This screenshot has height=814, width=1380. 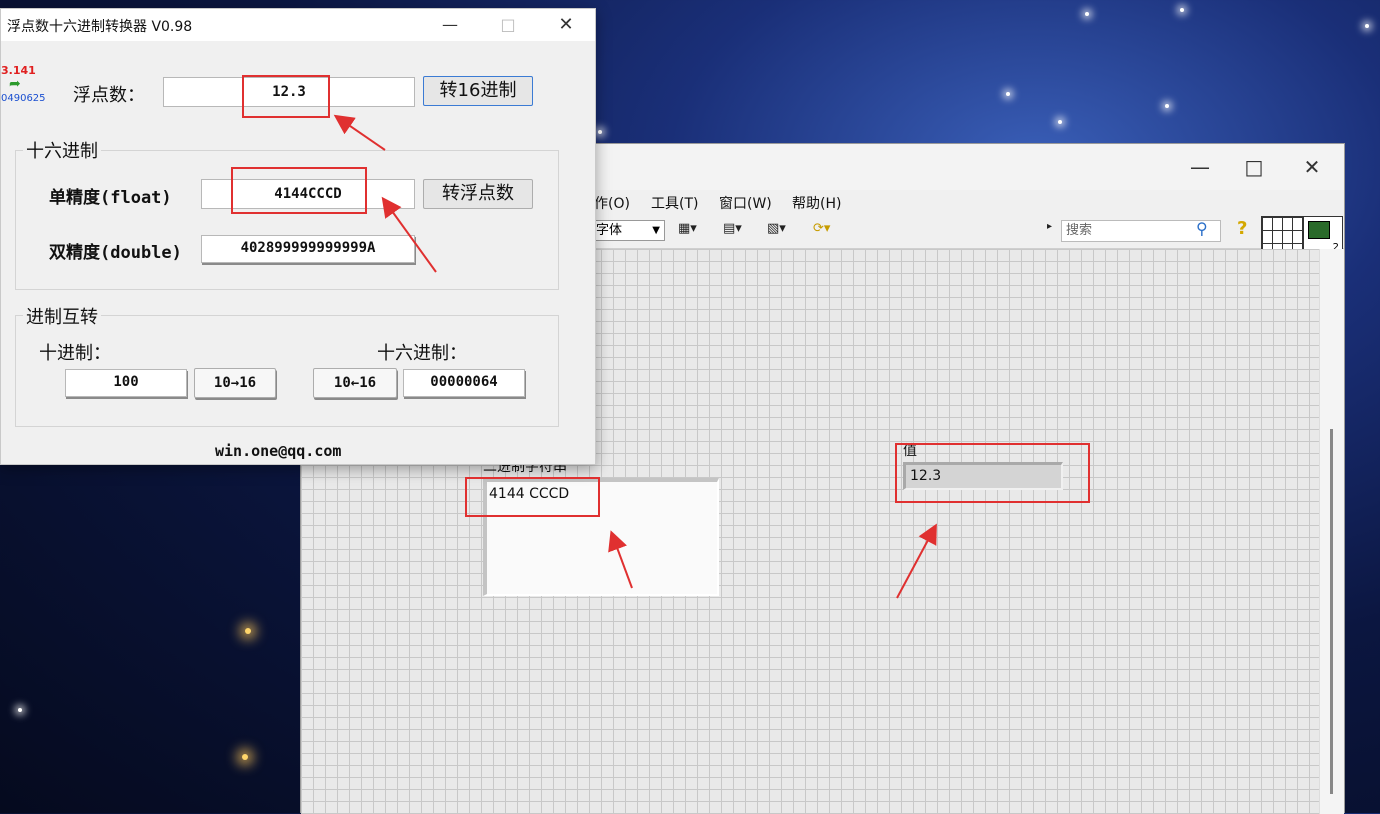 What do you see at coordinates (821, 228) in the screenshot?
I see `reorder-icon: ⟳▾` at bounding box center [821, 228].